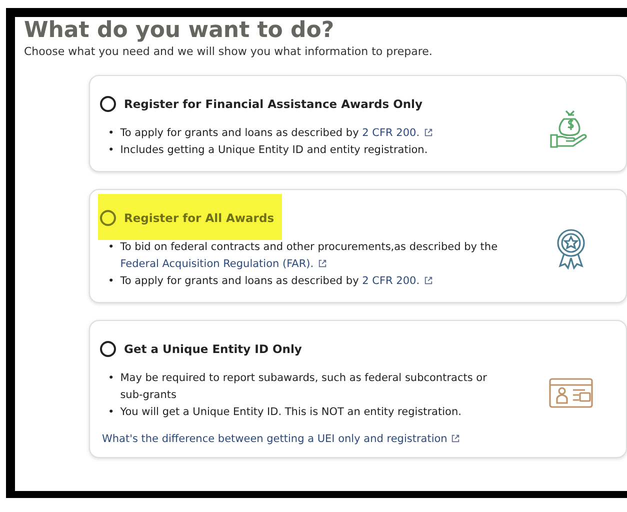 The width and height of the screenshot is (627, 512). I want to click on option-title: Register for All Awards, so click(199, 218).